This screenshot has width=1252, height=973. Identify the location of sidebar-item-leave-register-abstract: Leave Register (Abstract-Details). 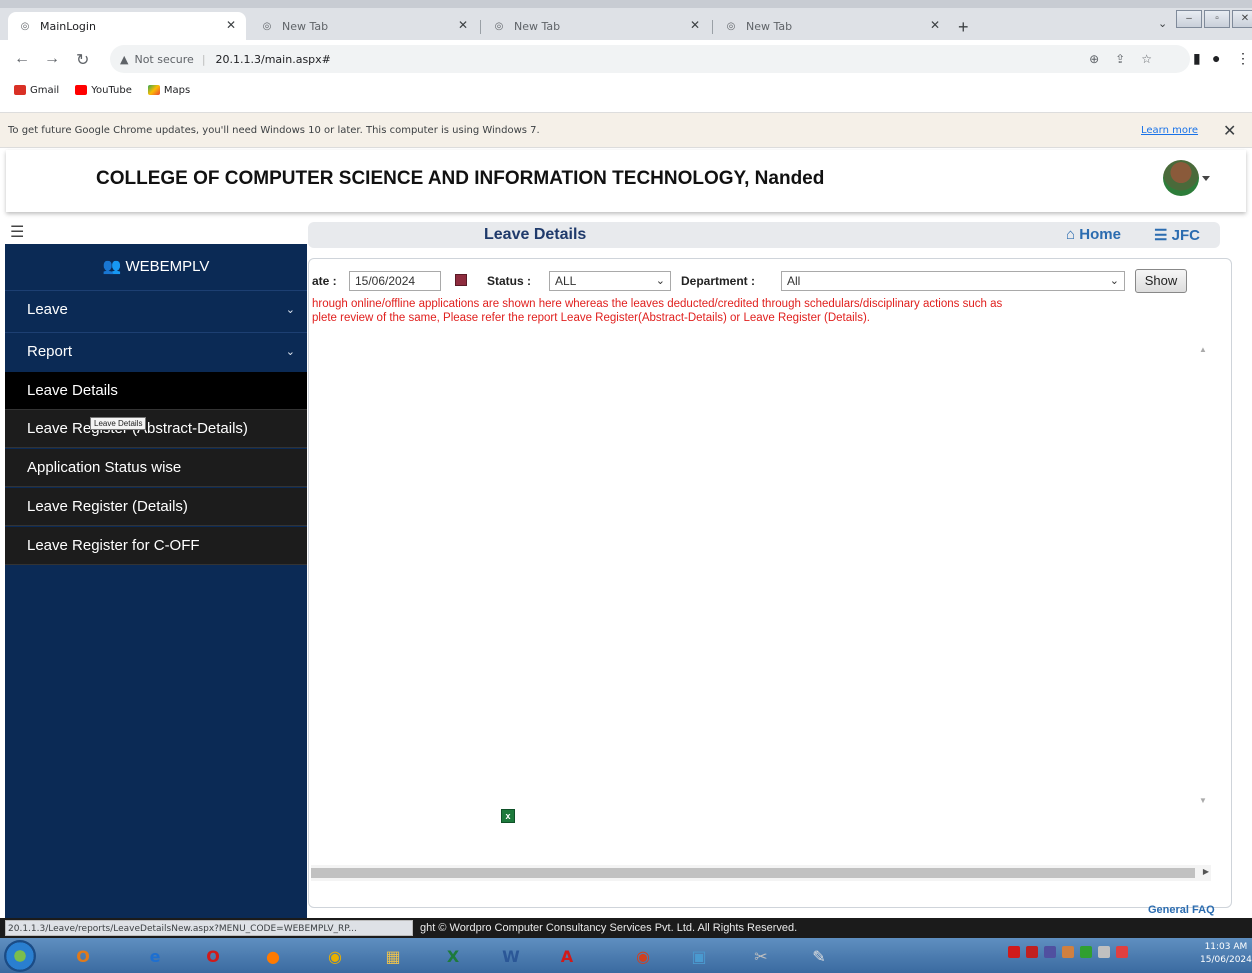
(156, 429).